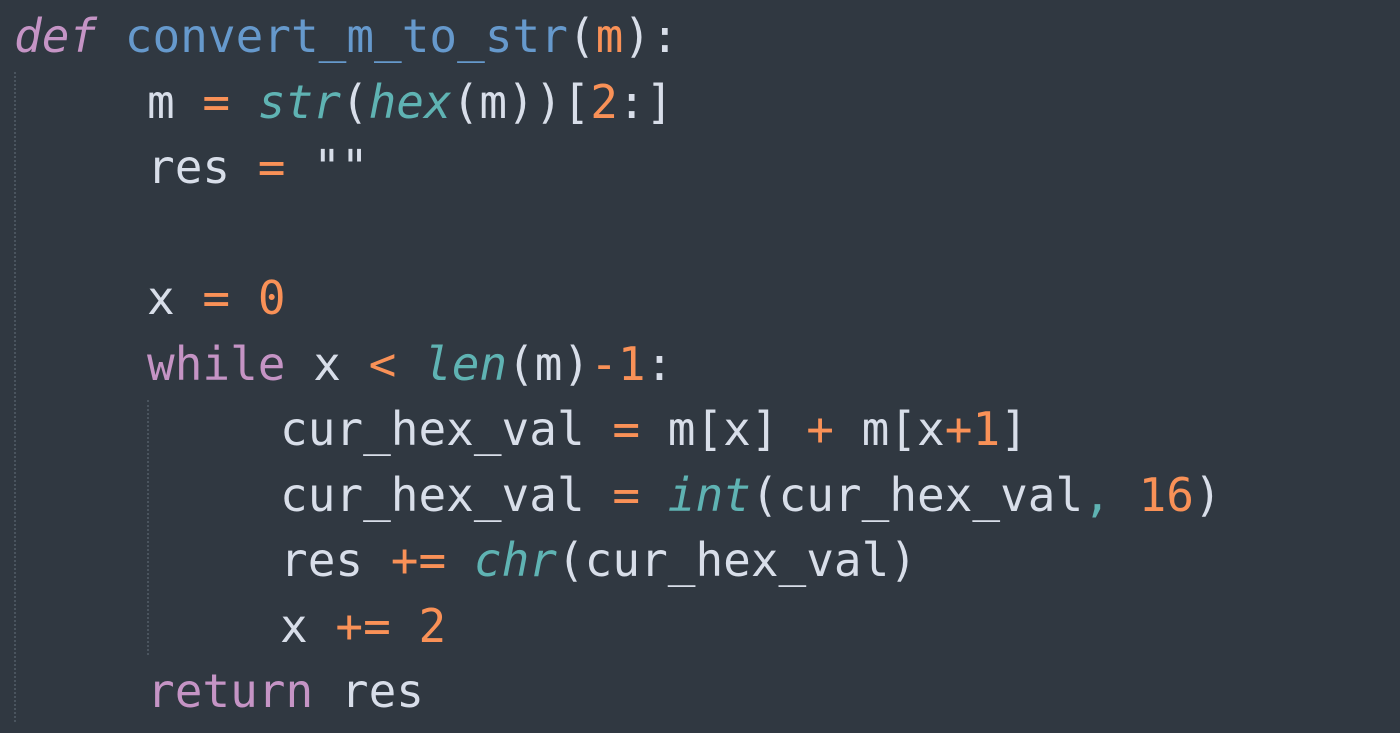  I want to click on call-args: (cur_hex_val), so click(737, 560).